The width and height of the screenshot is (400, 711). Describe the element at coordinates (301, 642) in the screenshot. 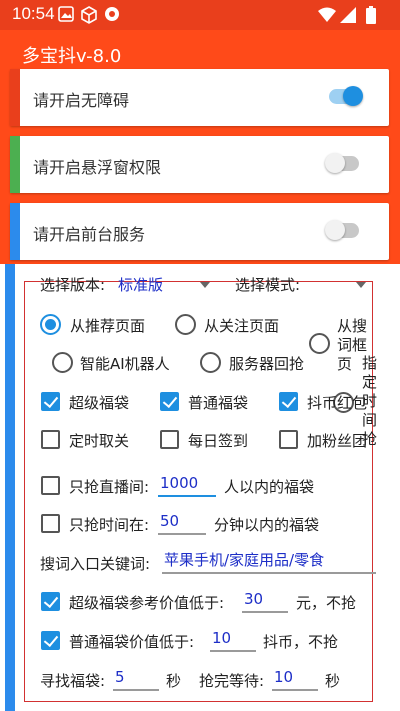

I see `normal-ref-suffix: 抖币，不抢` at that location.